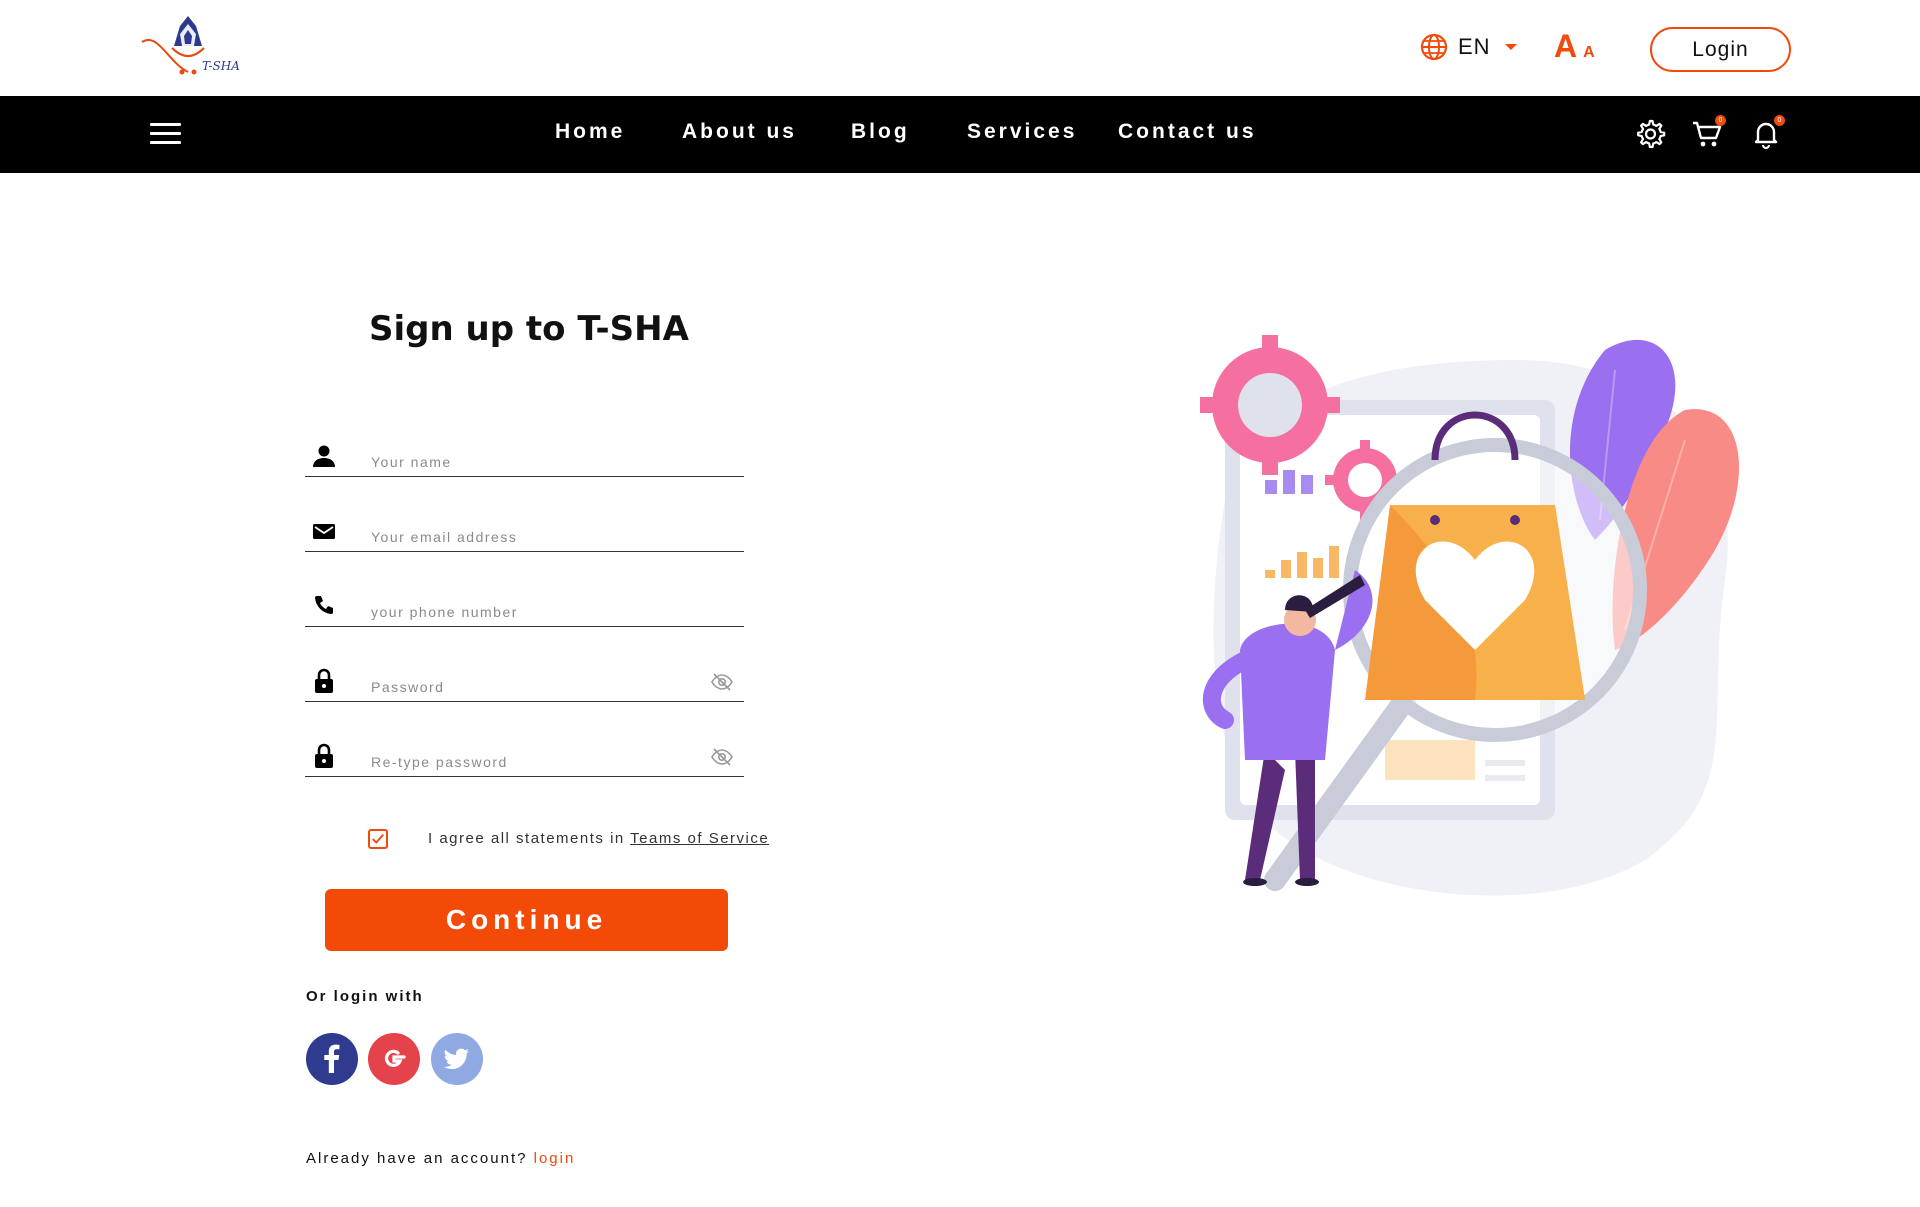  I want to click on cart-count-badge: 0, so click(1720, 120).